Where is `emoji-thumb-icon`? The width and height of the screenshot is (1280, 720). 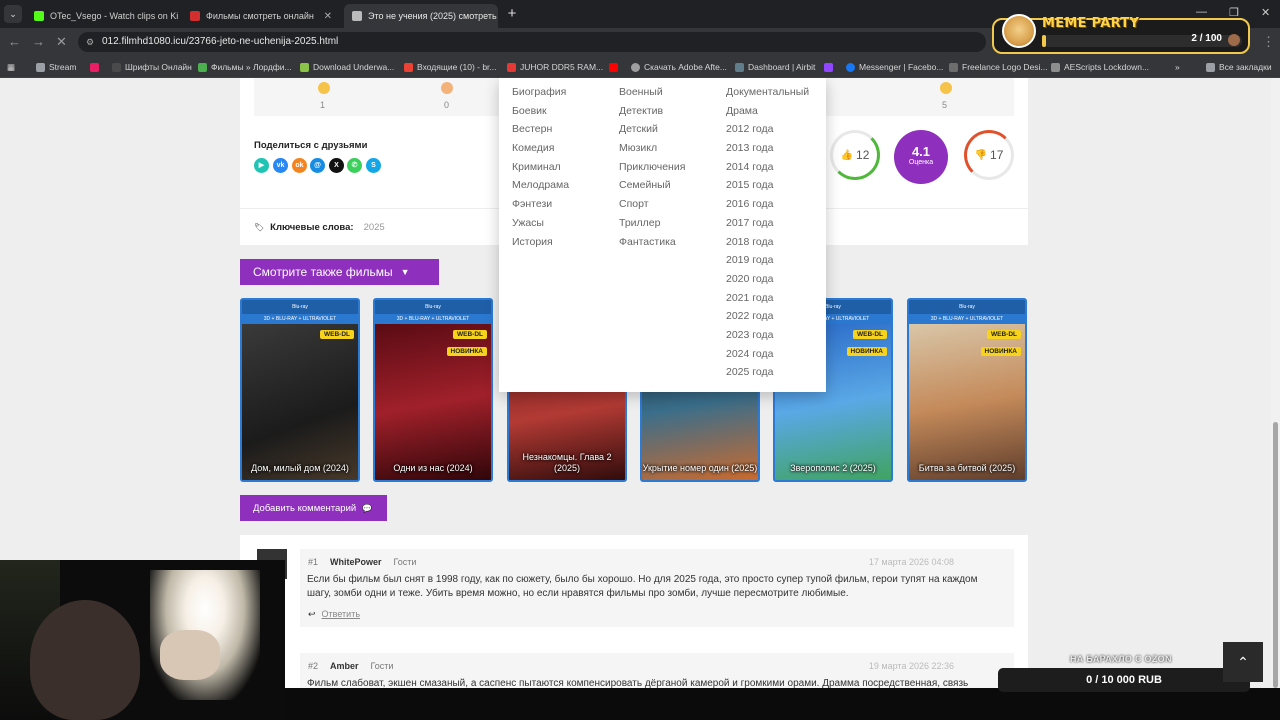 emoji-thumb-icon is located at coordinates (324, 88).